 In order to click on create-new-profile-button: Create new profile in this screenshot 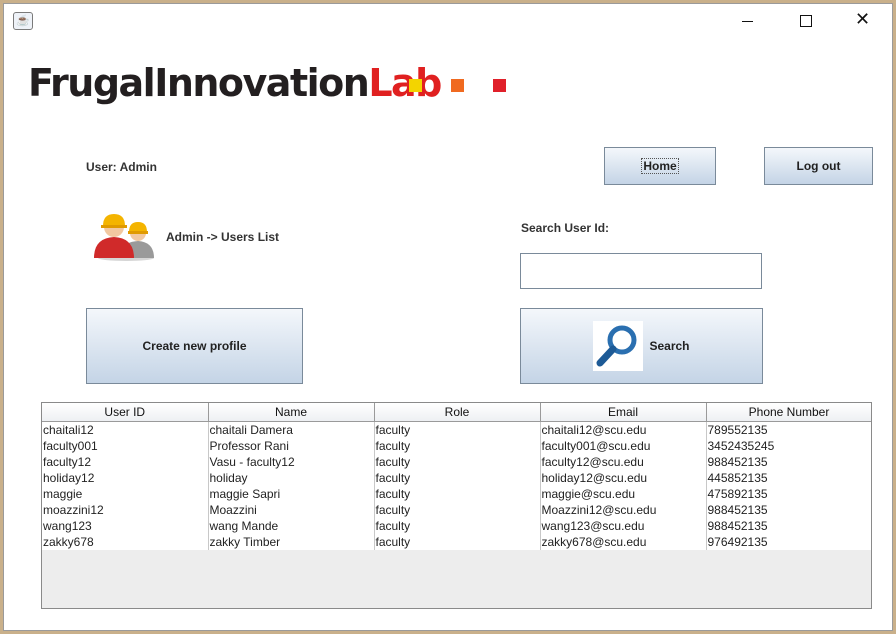, I will do `click(194, 346)`.